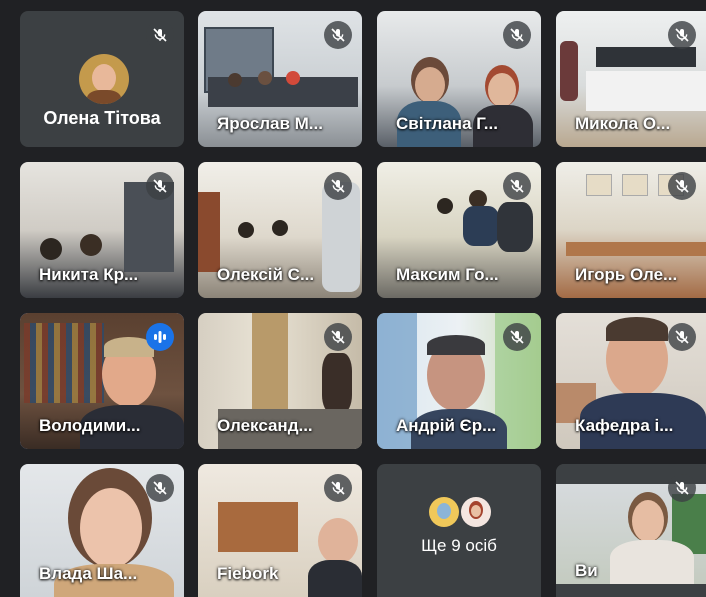 This screenshot has width=706, height=597. Describe the element at coordinates (248, 573) in the screenshot. I see `participant-name: Fiebork` at that location.